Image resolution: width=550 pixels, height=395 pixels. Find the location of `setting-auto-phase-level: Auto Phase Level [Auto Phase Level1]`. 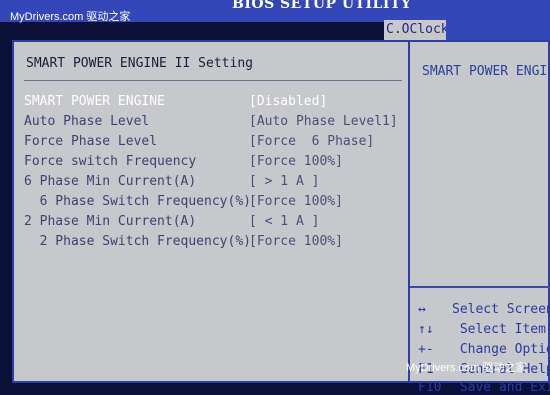

setting-auto-phase-level: Auto Phase Level [Auto Phase Level1] is located at coordinates (212, 124).